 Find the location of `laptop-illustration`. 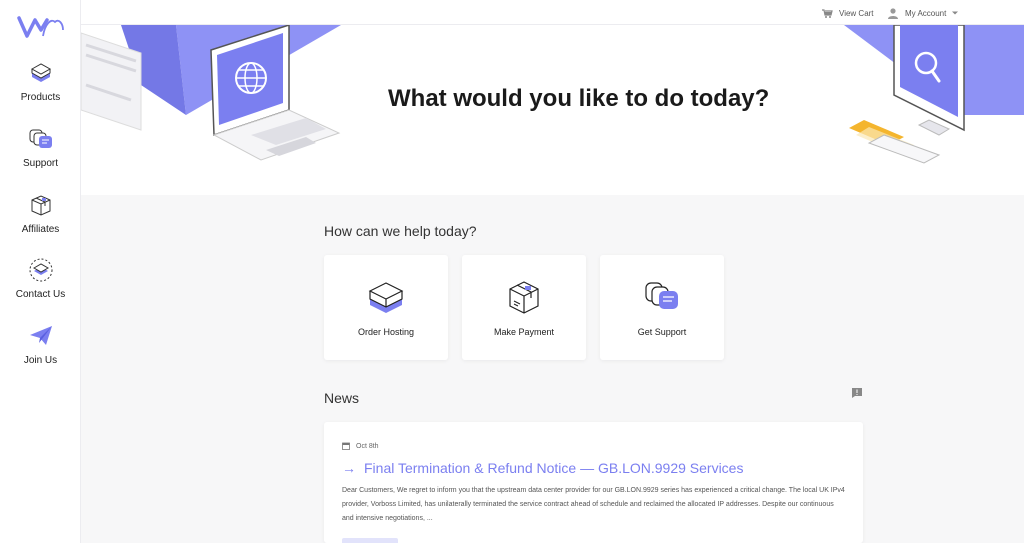

laptop-illustration is located at coordinates (211, 93).